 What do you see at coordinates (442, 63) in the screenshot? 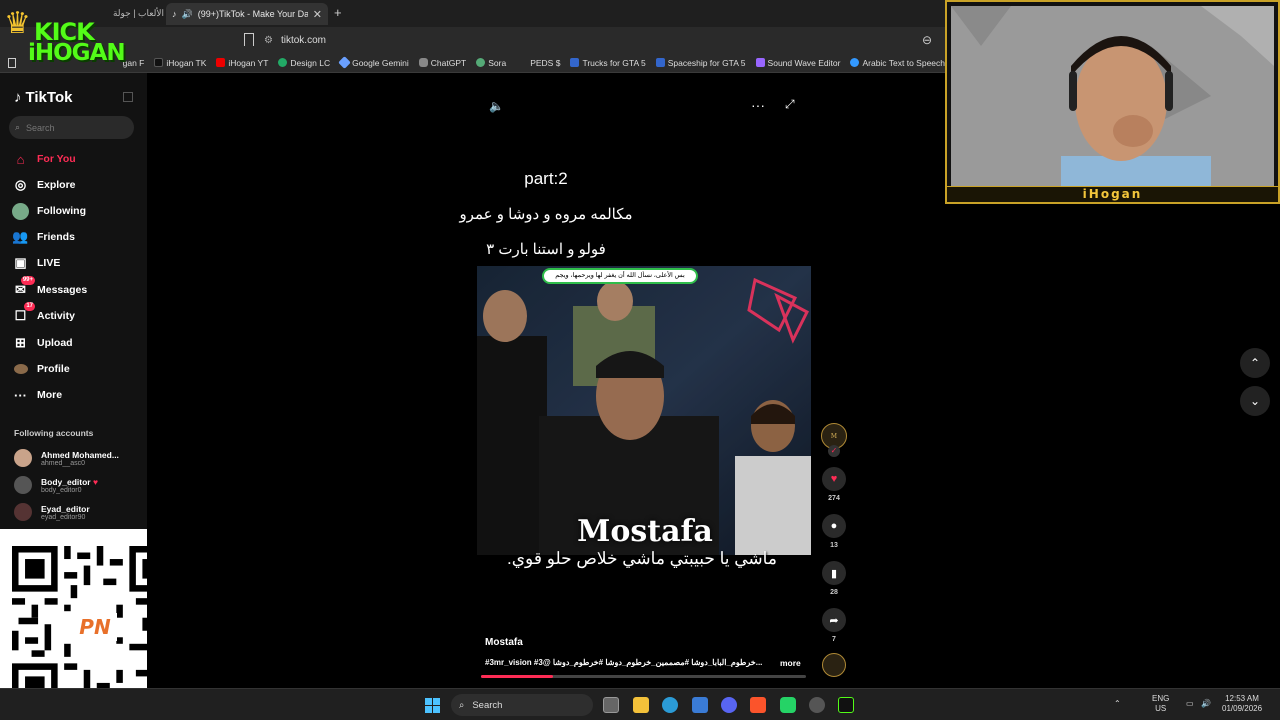
I see `bookmark-item: ChatGPT` at bounding box center [442, 63].